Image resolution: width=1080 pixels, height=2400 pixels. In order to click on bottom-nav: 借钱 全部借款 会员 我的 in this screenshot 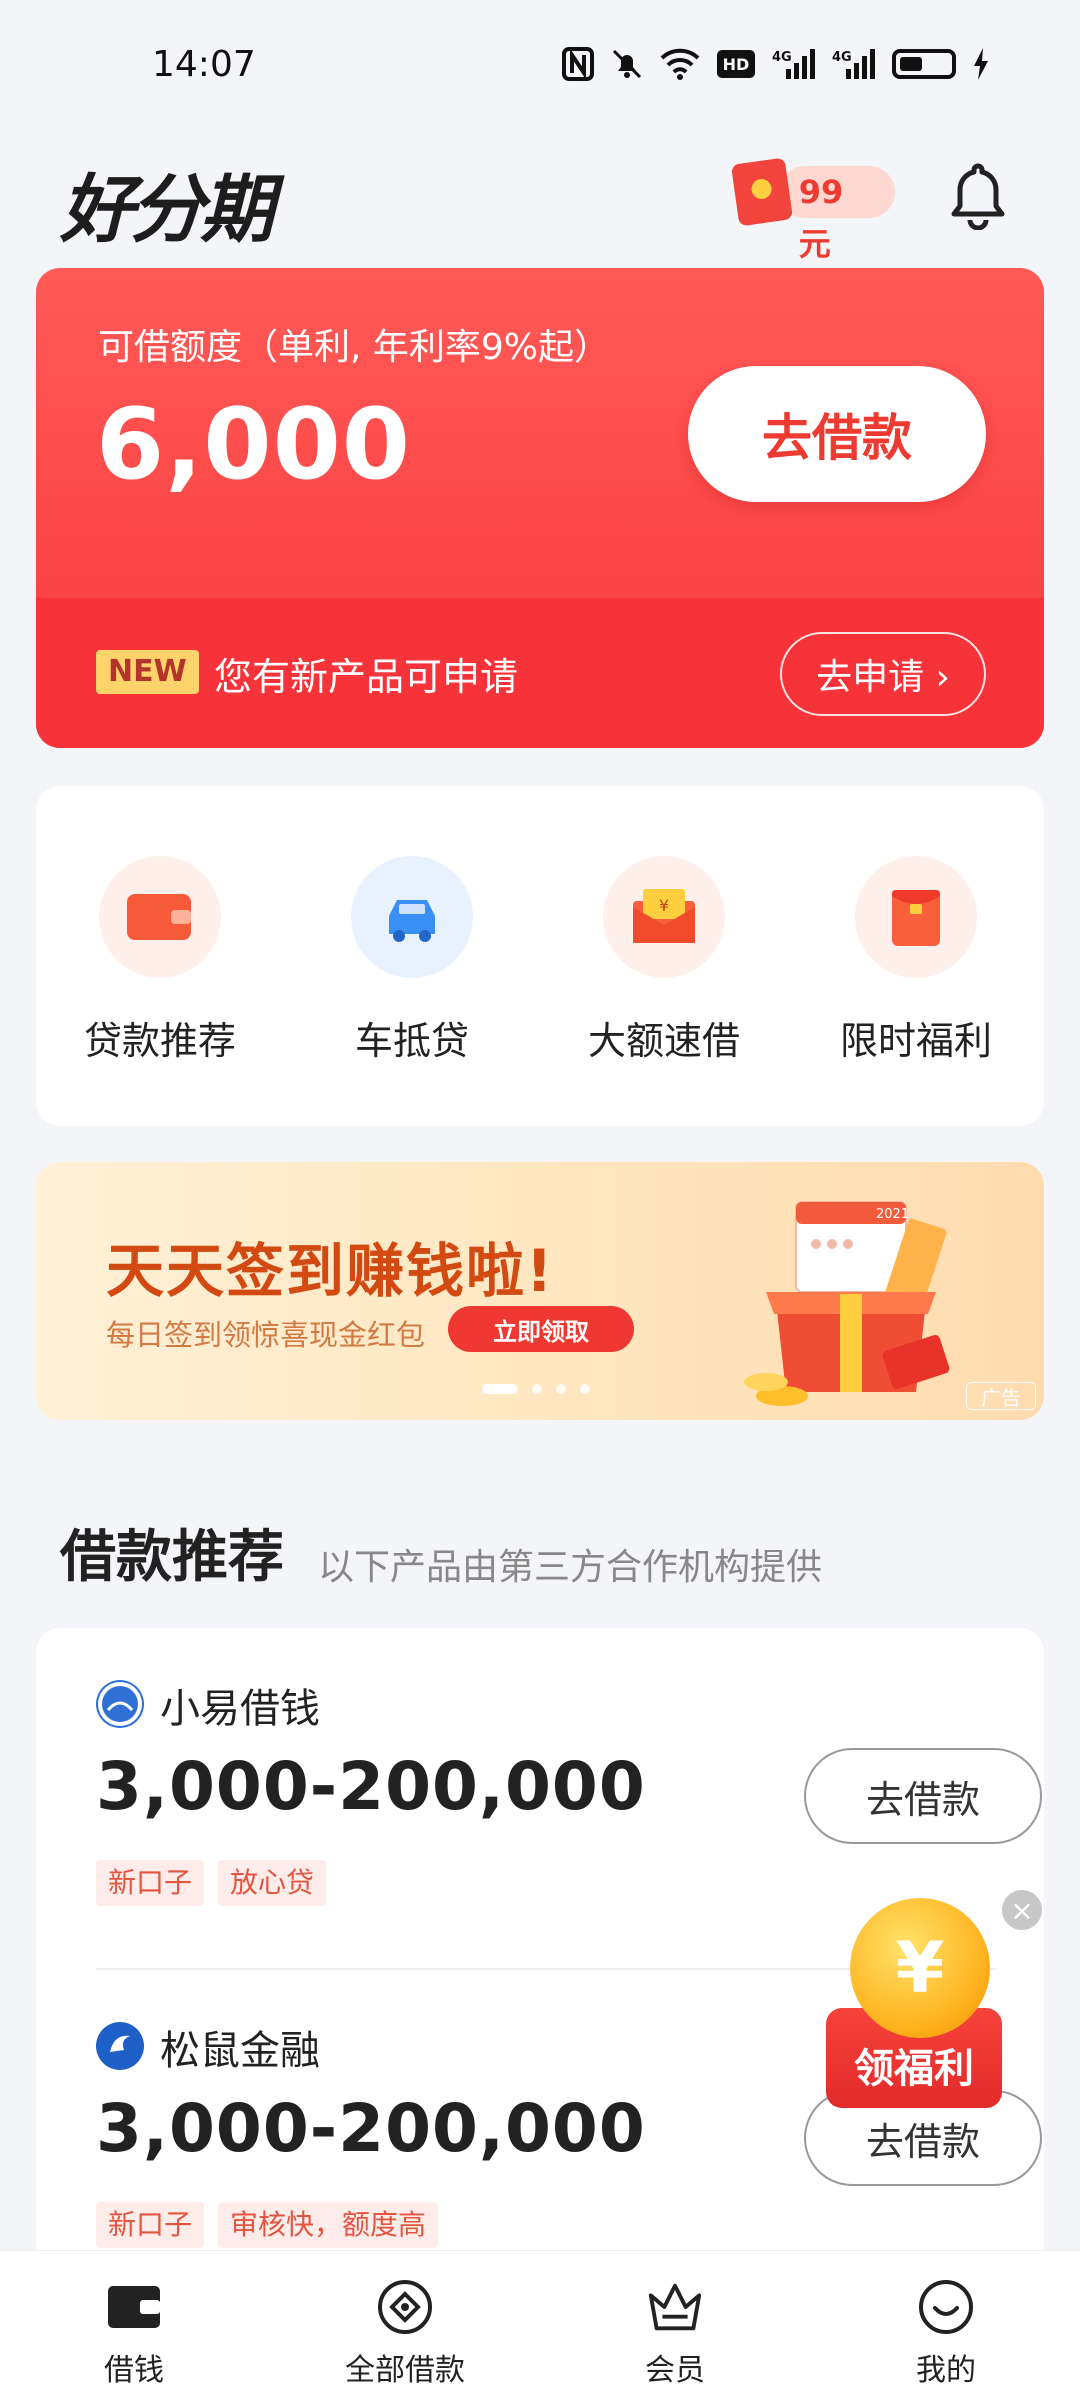, I will do `click(540, 2325)`.